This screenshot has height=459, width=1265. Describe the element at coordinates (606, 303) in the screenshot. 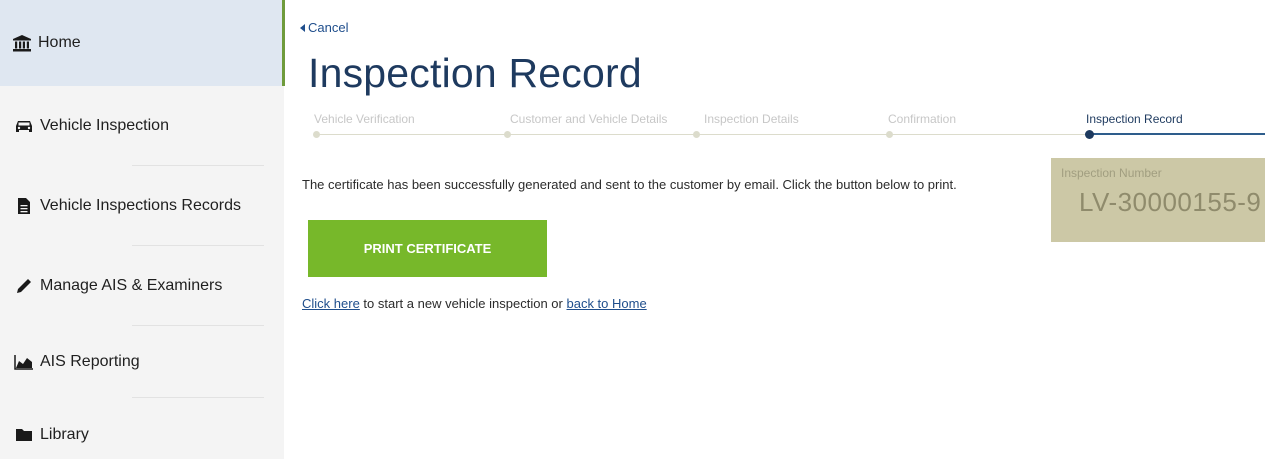

I see `back-to-home-link: back to Home` at that location.